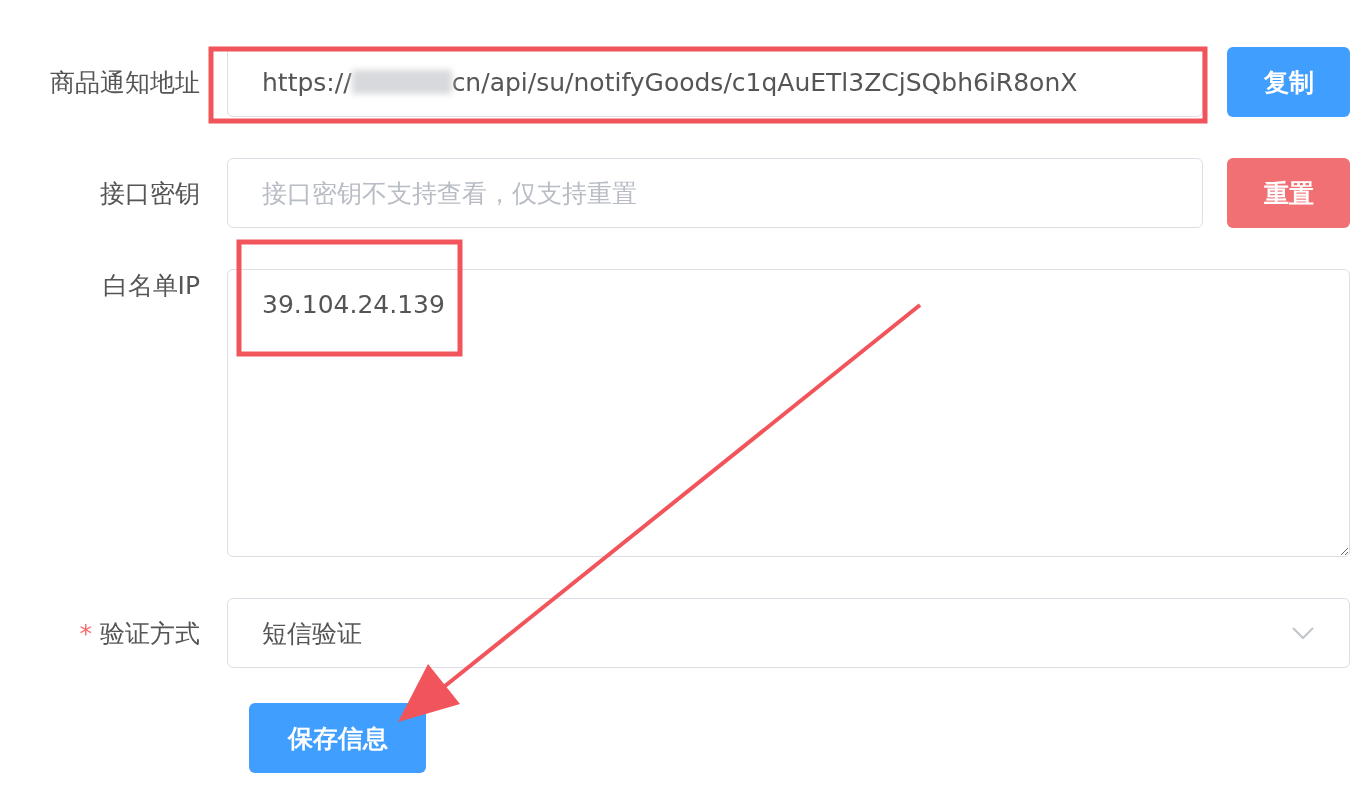 Image resolution: width=1362 pixels, height=795 pixels. Describe the element at coordinates (150, 193) in the screenshot. I see `field-label: 接口密钥` at that location.